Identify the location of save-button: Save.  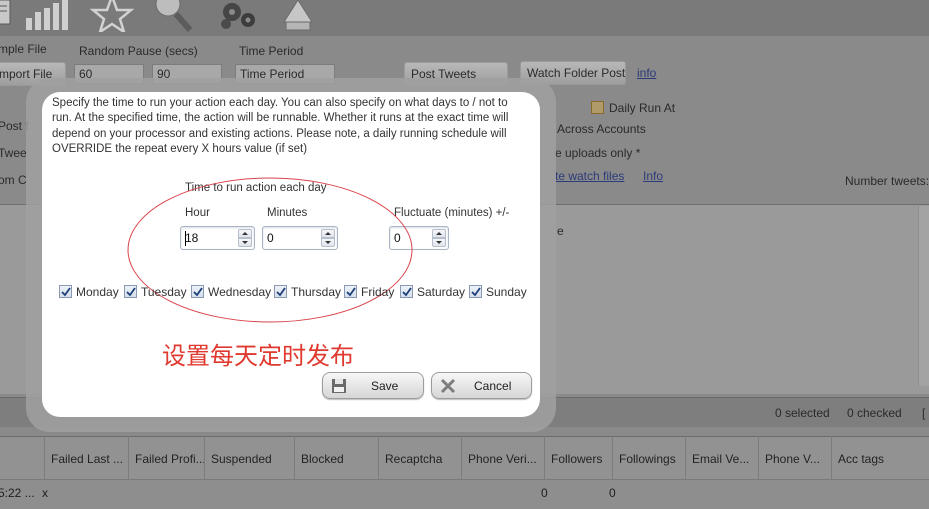
(373, 385).